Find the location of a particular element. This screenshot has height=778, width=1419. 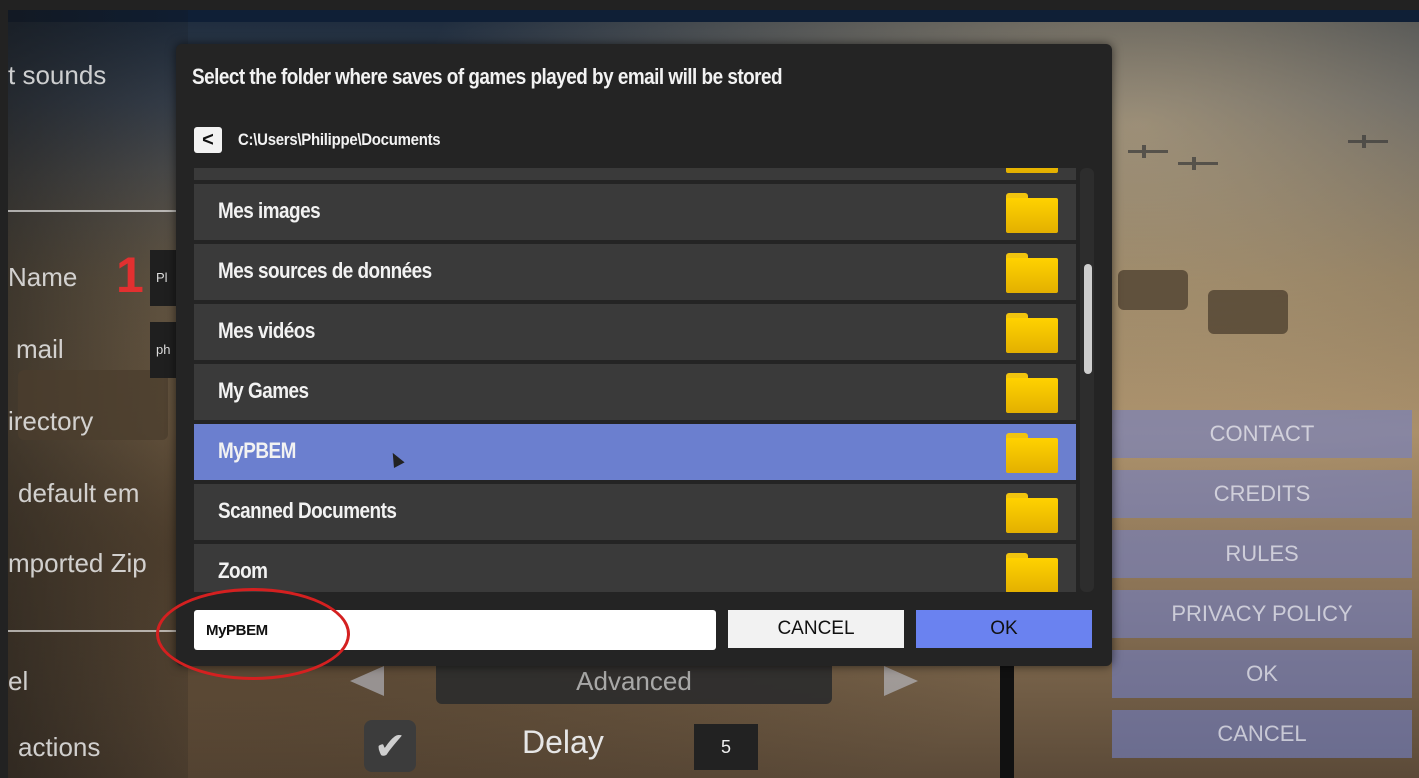

folder-name-input is located at coordinates (455, 630).